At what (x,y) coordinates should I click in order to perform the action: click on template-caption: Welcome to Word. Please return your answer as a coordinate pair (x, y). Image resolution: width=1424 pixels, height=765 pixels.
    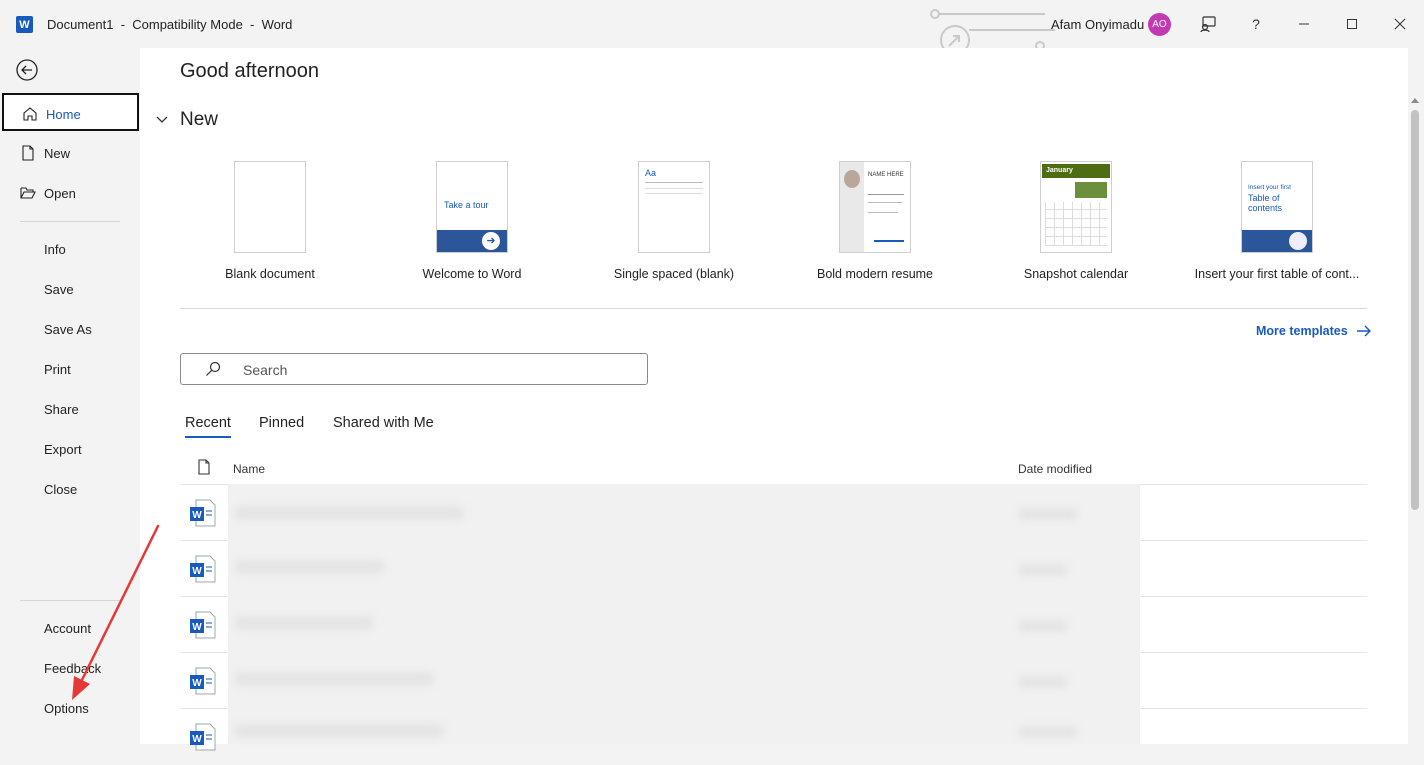
    Looking at the image, I should click on (472, 274).